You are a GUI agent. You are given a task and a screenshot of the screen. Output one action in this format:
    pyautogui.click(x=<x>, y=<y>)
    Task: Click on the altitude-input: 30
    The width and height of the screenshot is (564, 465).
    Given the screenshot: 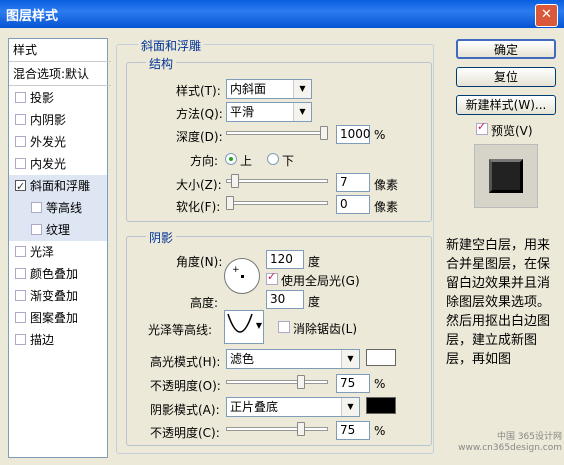 What is the action you would take?
    pyautogui.click(x=285, y=299)
    